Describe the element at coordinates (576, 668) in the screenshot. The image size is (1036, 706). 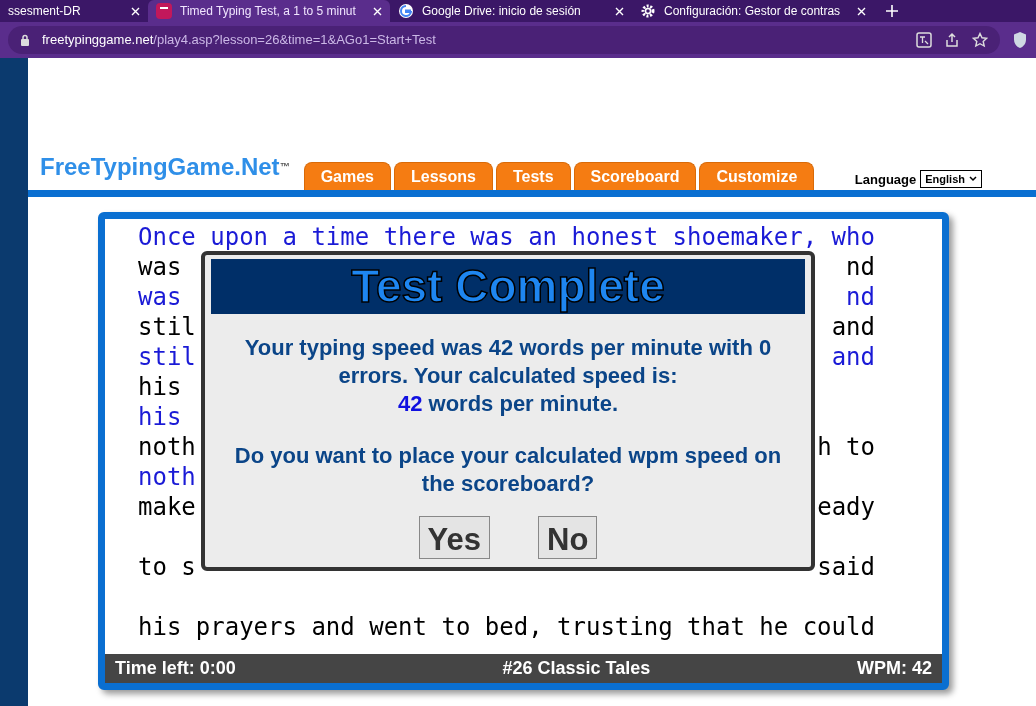
I see `lesson-name: #26 Classic Tales` at that location.